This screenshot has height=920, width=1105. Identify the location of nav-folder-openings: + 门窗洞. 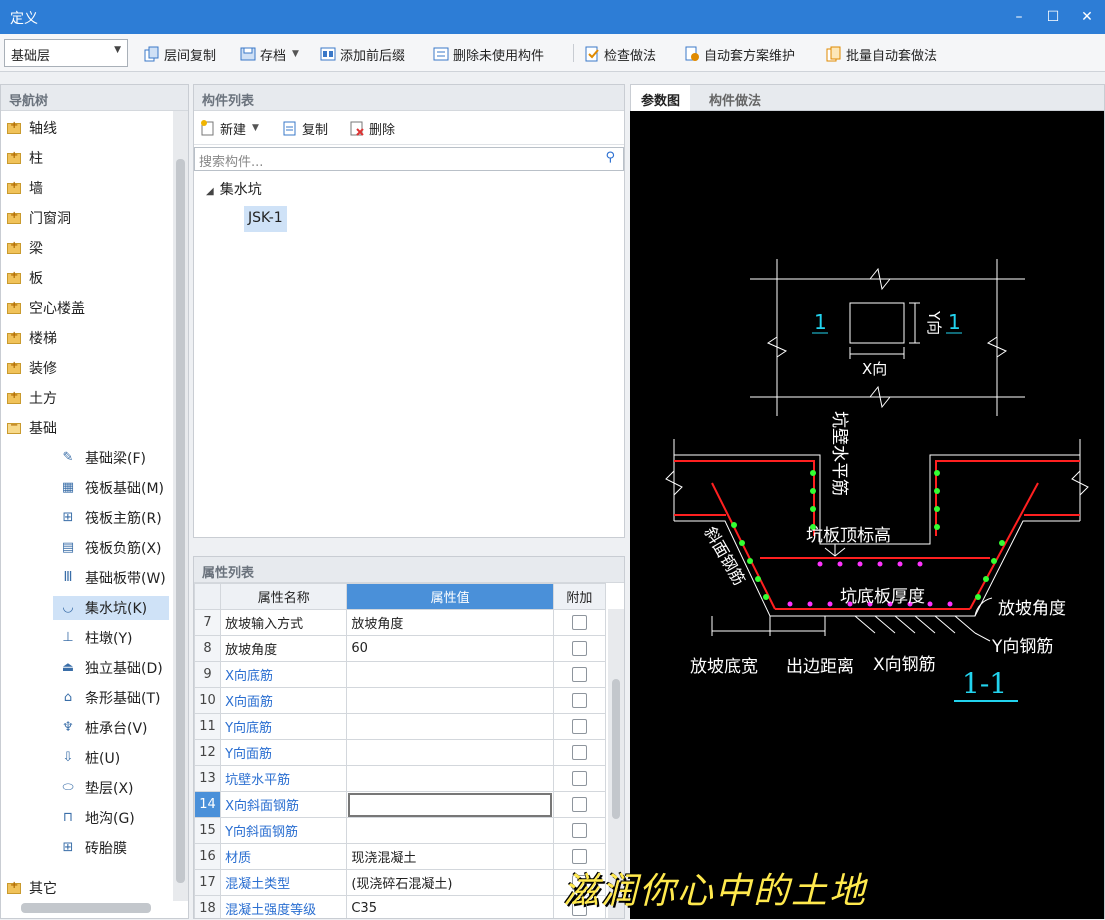
(93, 218).